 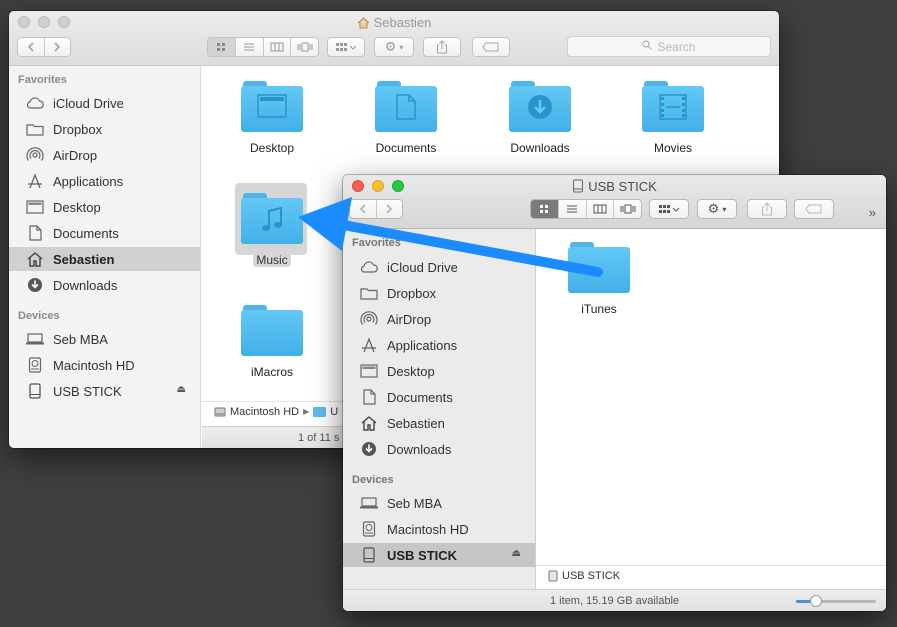 What do you see at coordinates (369, 529) in the screenshot?
I see `harddisk-icon` at bounding box center [369, 529].